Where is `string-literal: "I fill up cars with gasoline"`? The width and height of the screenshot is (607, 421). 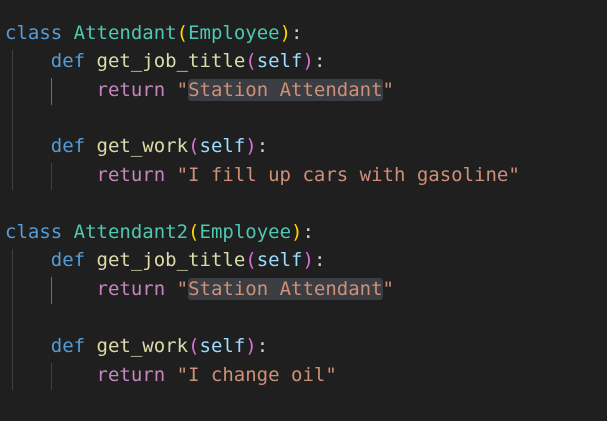
string-literal: "I fill up cars with gasoline" is located at coordinates (348, 175).